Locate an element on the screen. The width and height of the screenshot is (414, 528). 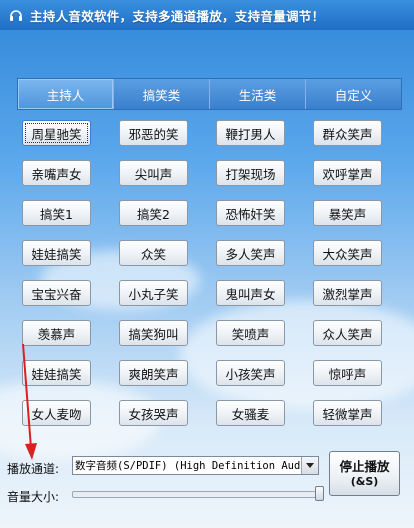
volume-slider is located at coordinates (198, 494).